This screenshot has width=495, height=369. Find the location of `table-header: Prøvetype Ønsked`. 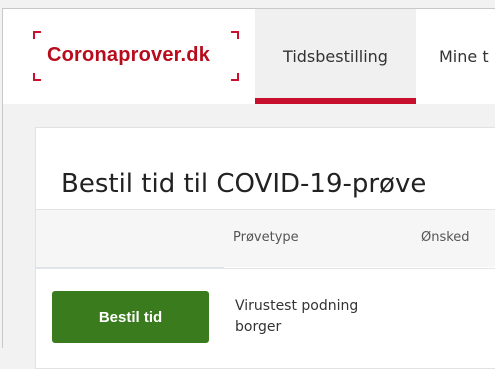

table-header: Prøvetype Ønsked is located at coordinates (265, 238).